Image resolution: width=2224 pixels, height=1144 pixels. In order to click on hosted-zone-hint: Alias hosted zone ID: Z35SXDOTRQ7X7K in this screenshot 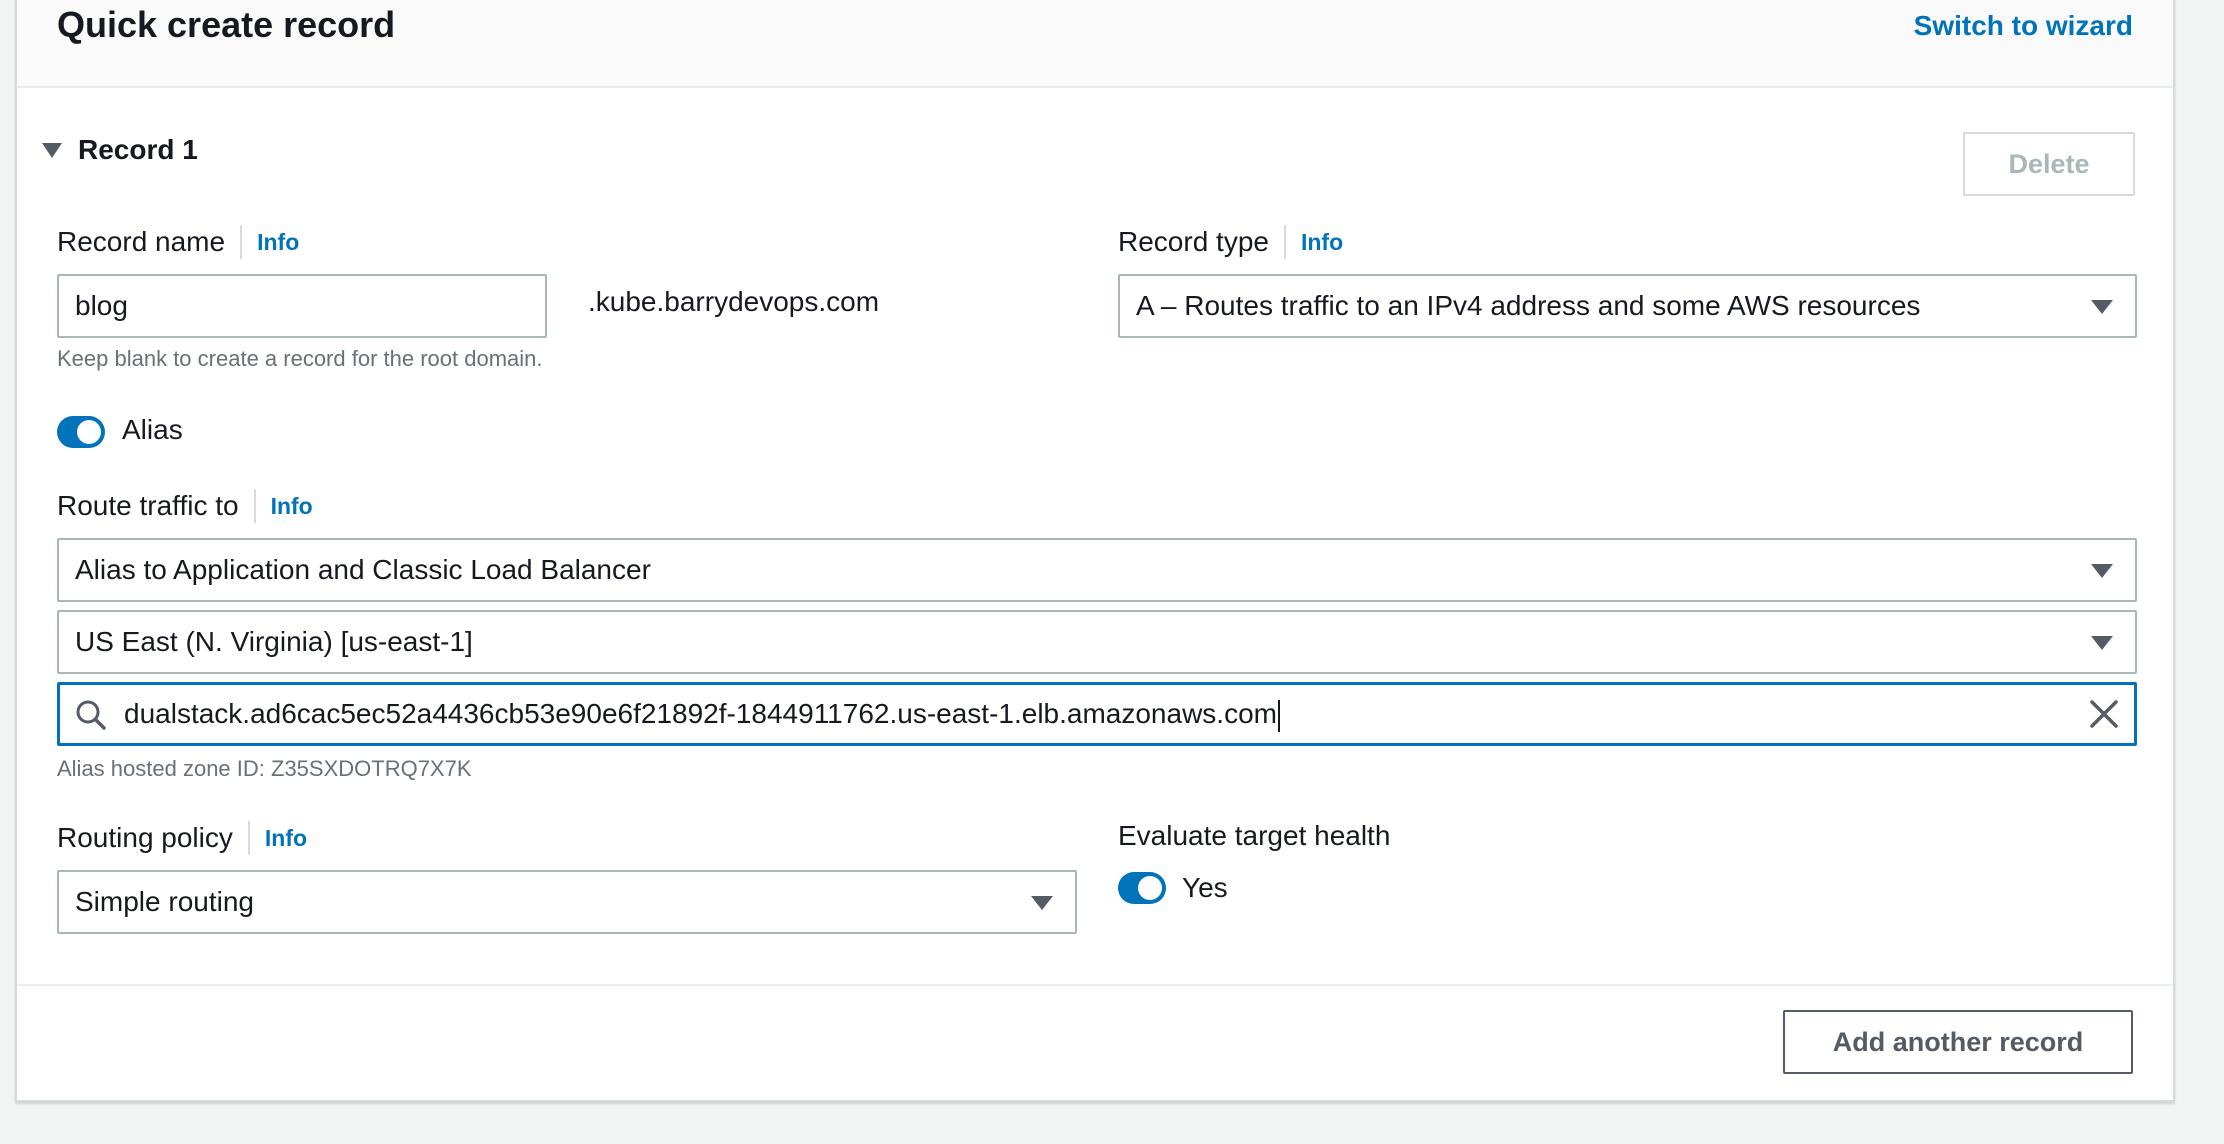, I will do `click(264, 768)`.